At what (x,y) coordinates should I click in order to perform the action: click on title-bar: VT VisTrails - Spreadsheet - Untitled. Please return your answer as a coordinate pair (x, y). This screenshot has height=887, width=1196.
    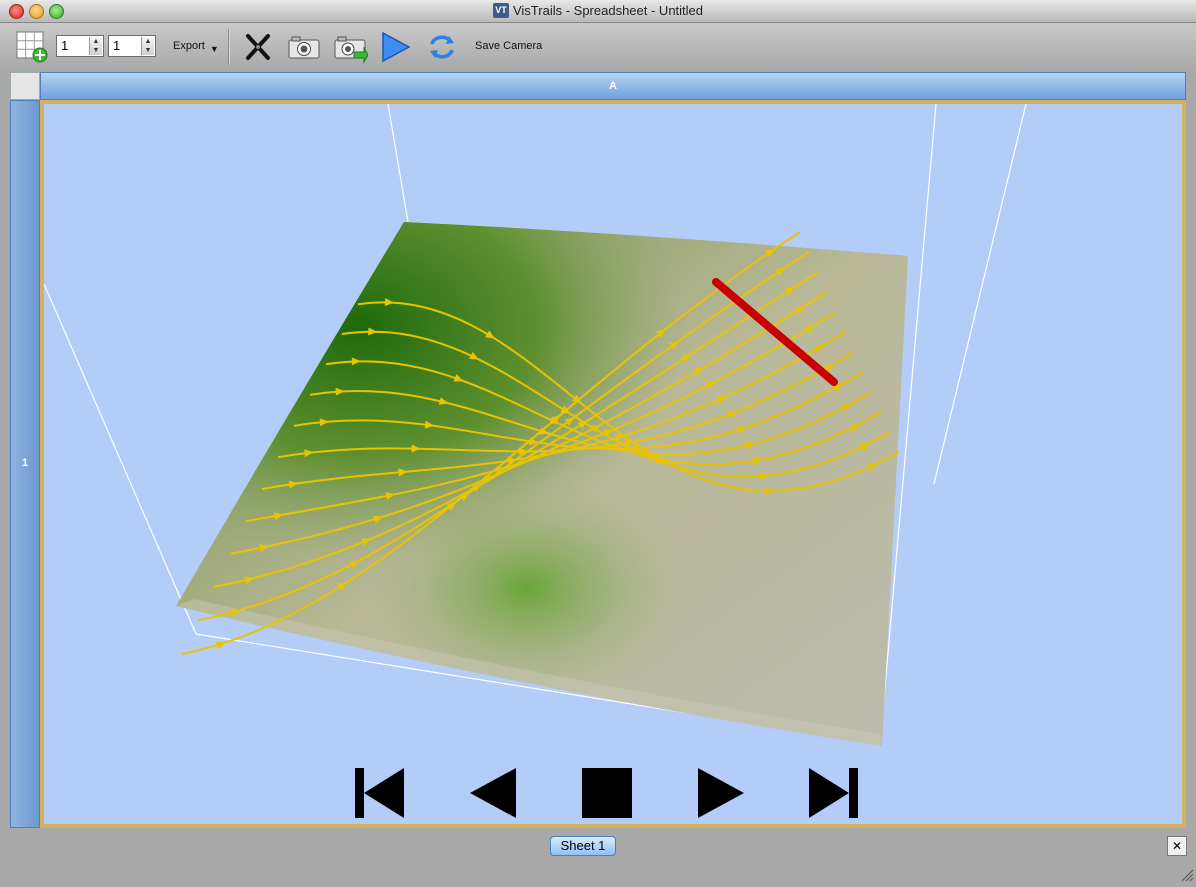
    Looking at the image, I should click on (598, 11).